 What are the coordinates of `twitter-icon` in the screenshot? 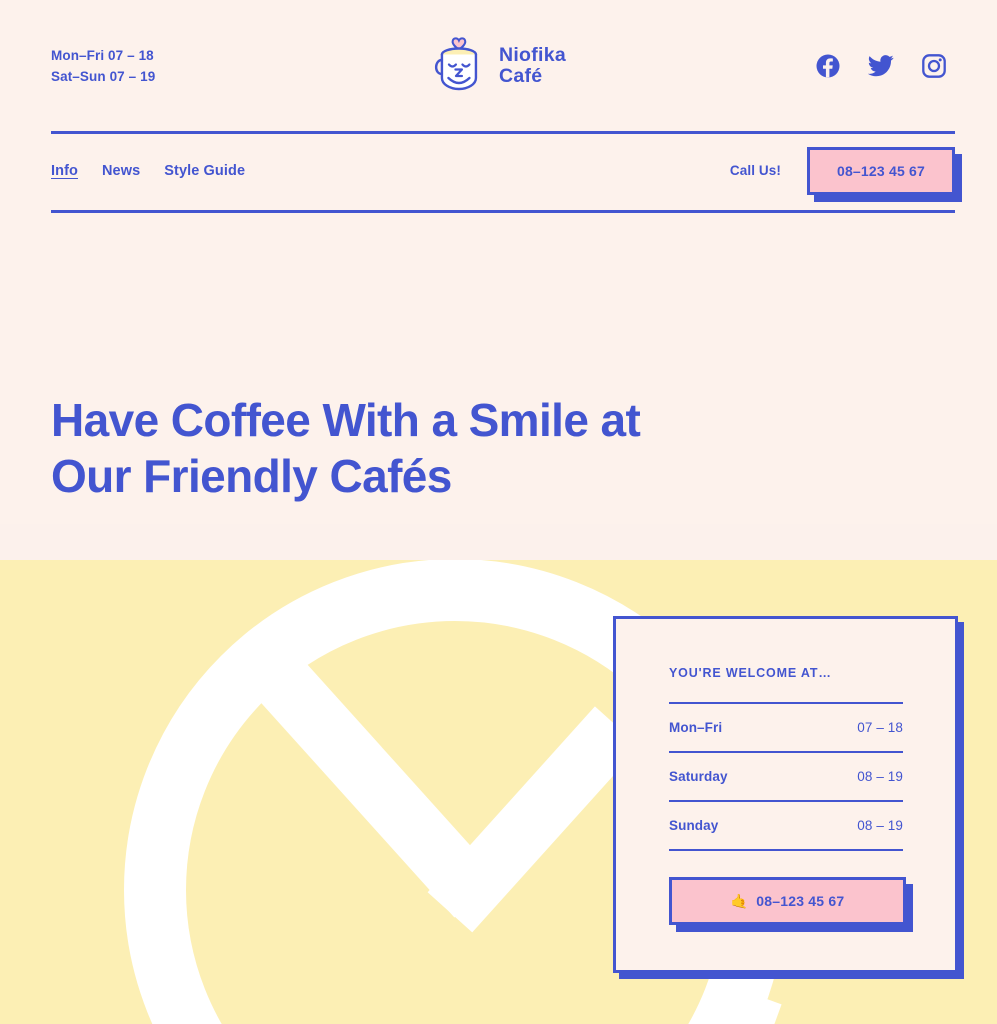 It's located at (880, 66).